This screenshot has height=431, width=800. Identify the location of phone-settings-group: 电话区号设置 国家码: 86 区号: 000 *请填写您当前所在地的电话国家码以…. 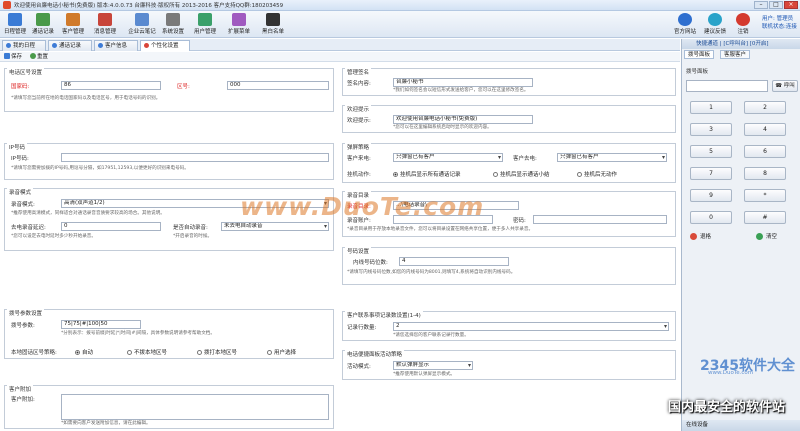
(169, 90).